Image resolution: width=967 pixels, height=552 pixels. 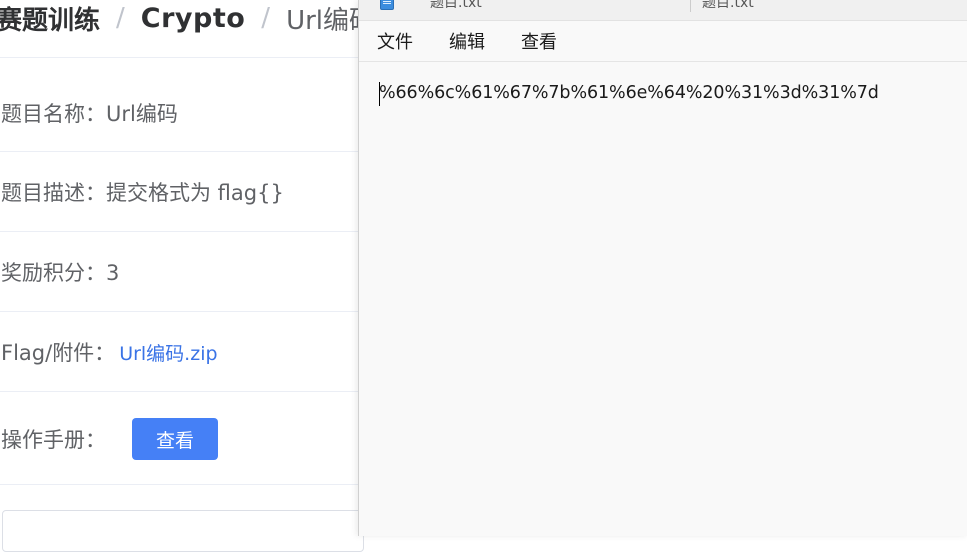 I want to click on flag-input-box, so click(x=183, y=531).